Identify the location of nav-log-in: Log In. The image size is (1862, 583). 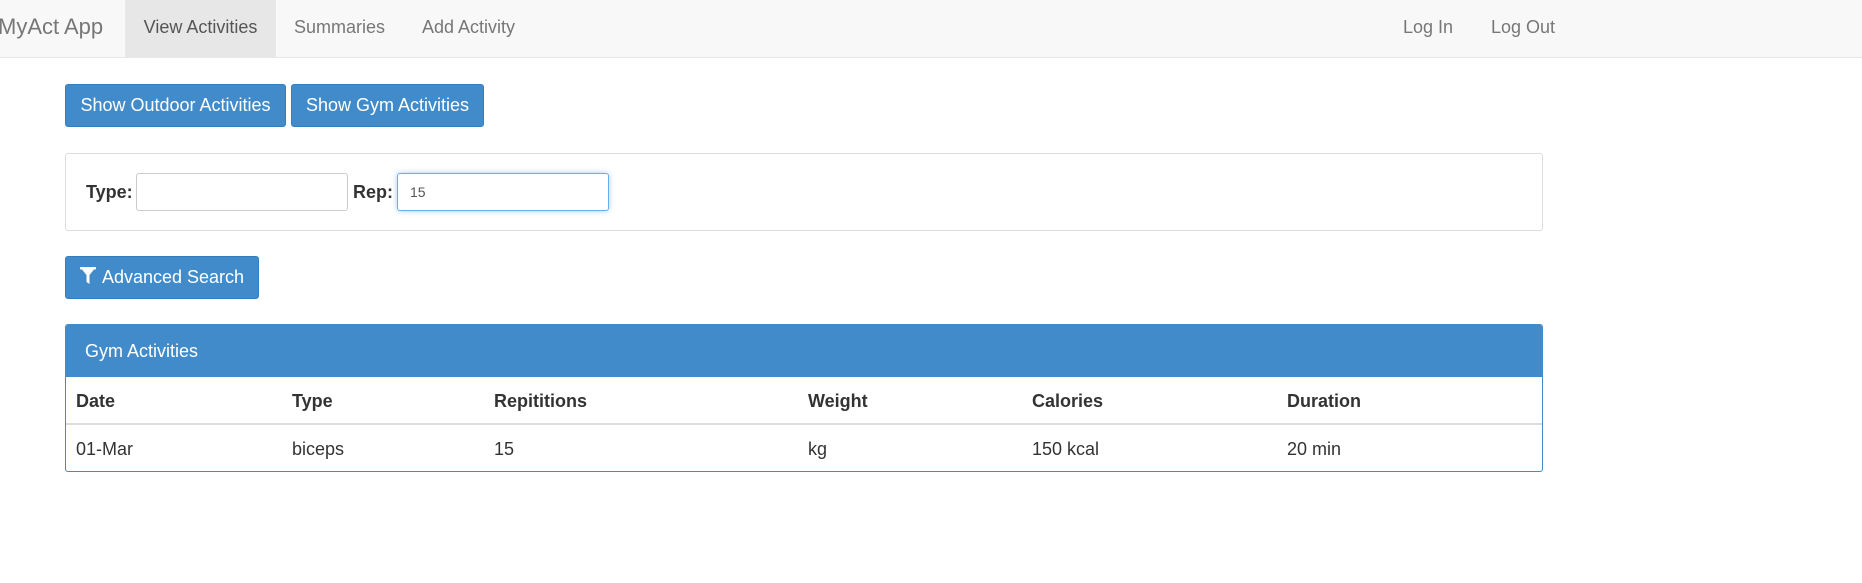
(1428, 28).